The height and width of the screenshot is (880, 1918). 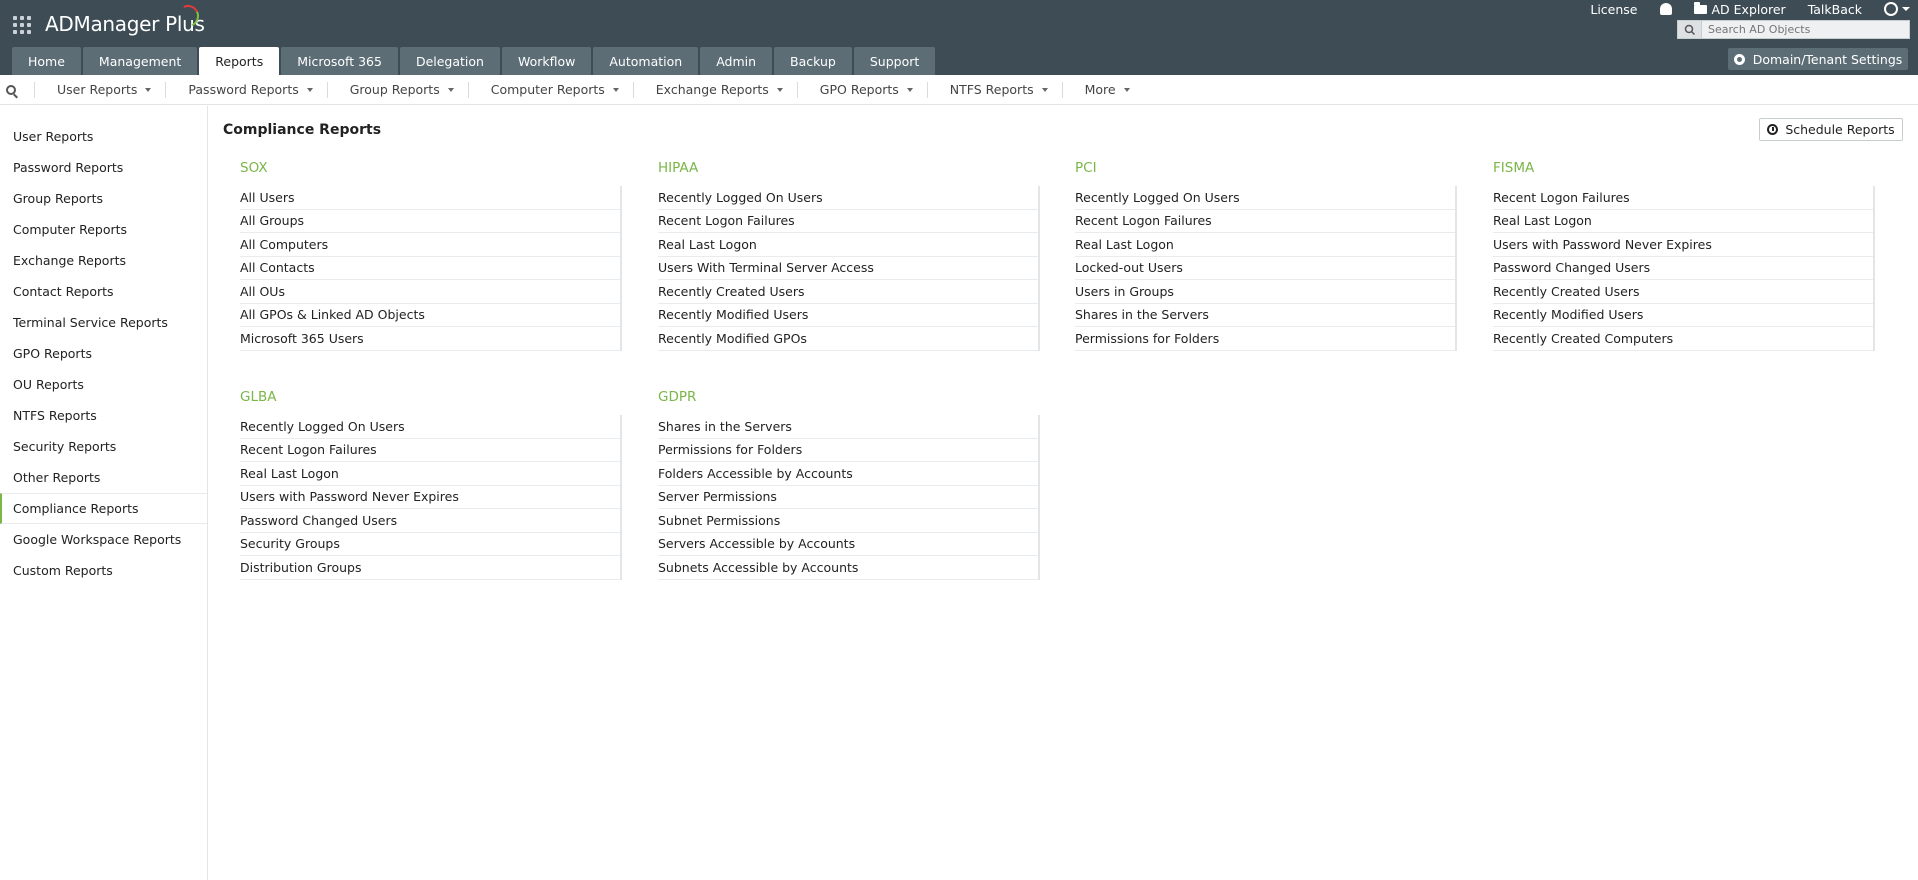 I want to click on user-menu, so click(x=1897, y=9).